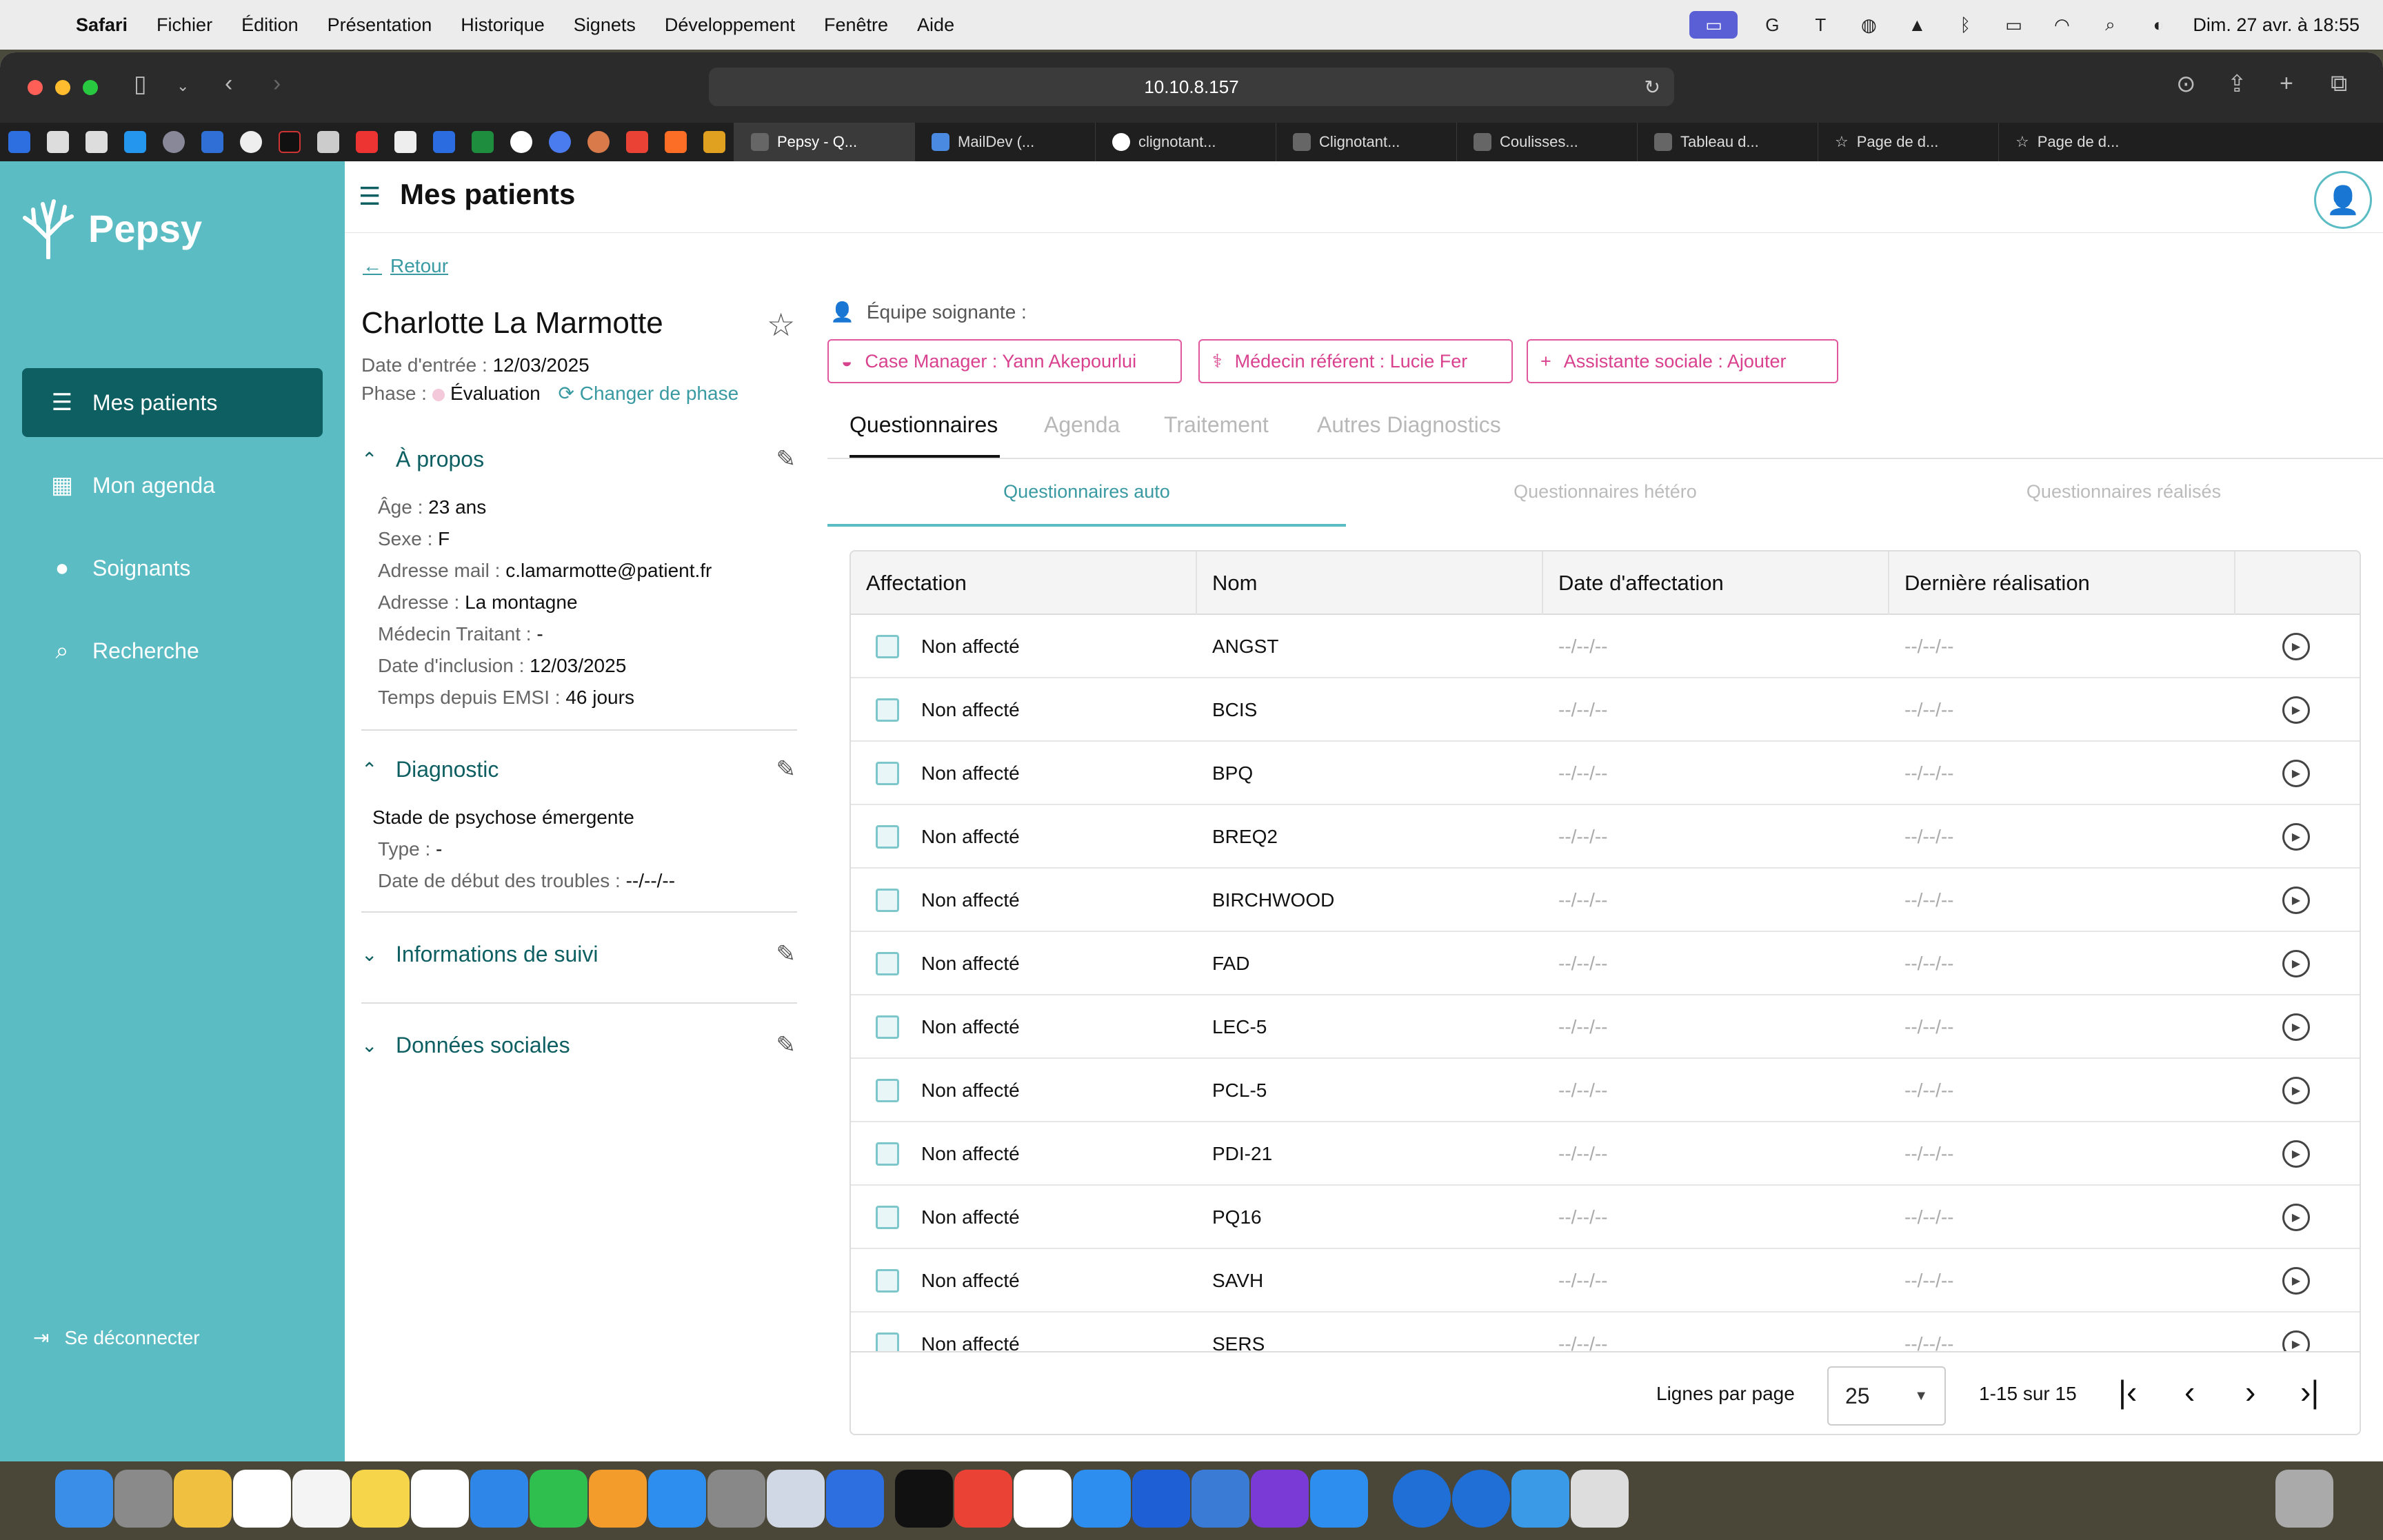 This screenshot has width=2383, height=1540. Describe the element at coordinates (1605, 710) in the screenshot. I see `table-row: Non affecté BCIS --/--/-- --/--/-- ▶` at that location.